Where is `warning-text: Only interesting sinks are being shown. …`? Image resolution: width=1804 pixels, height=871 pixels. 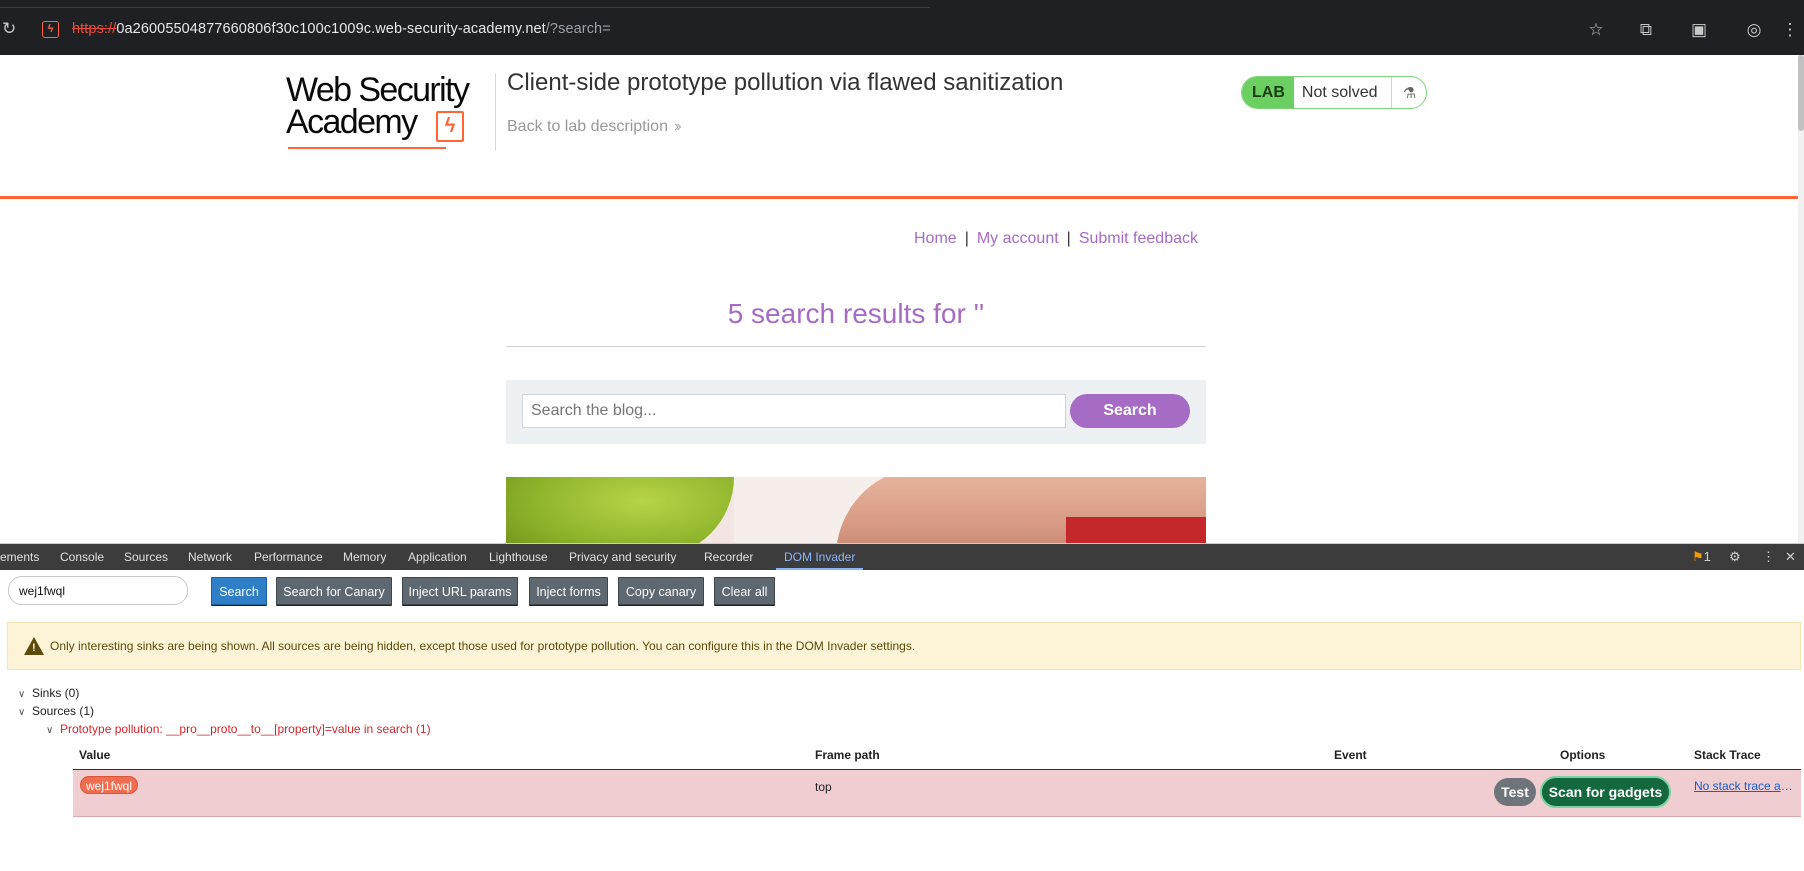
warning-text: Only interesting sinks are being shown. … is located at coordinates (483, 646).